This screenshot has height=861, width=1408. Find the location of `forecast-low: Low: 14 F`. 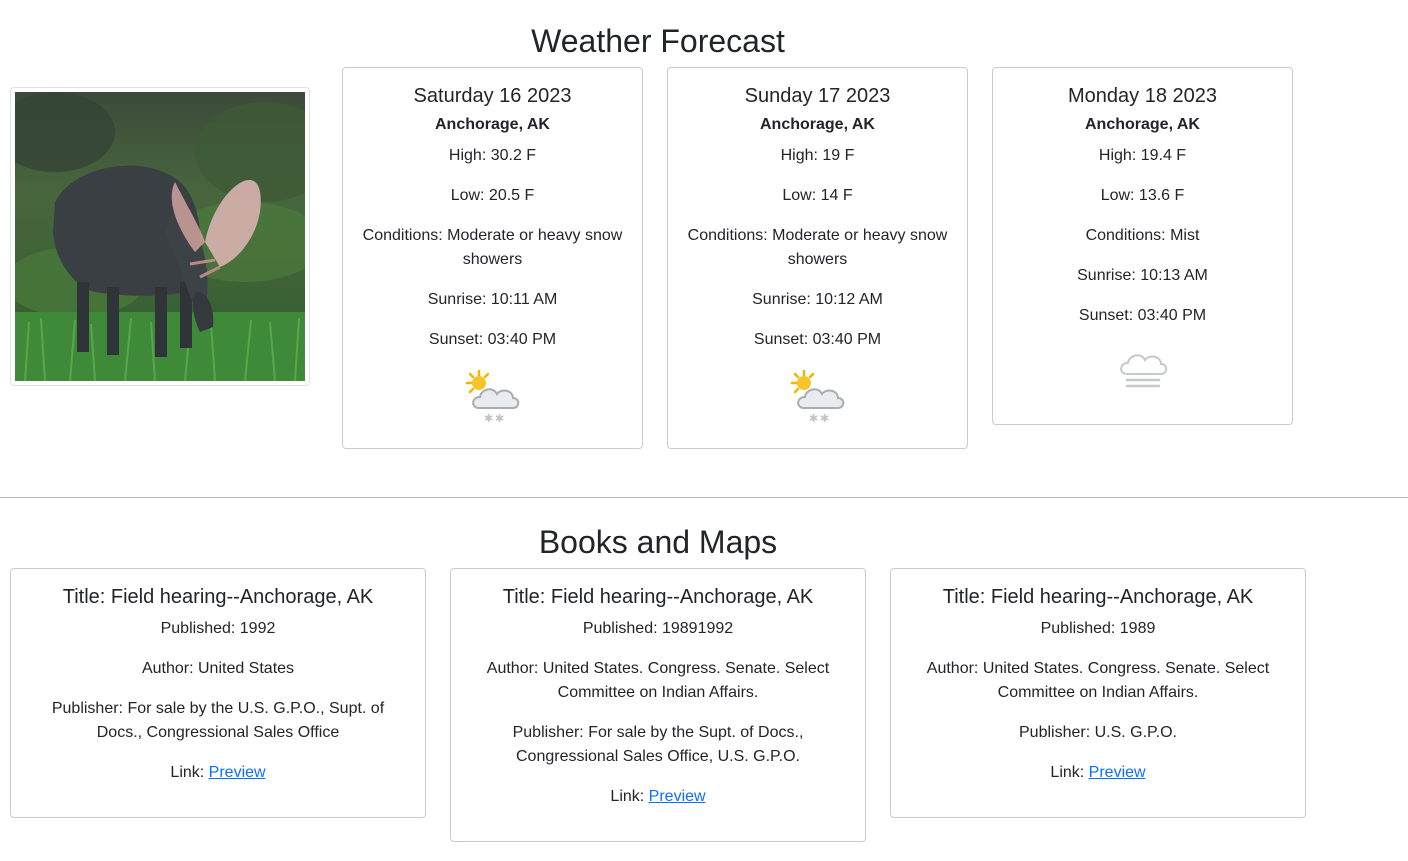

forecast-low: Low: 14 F is located at coordinates (817, 195).